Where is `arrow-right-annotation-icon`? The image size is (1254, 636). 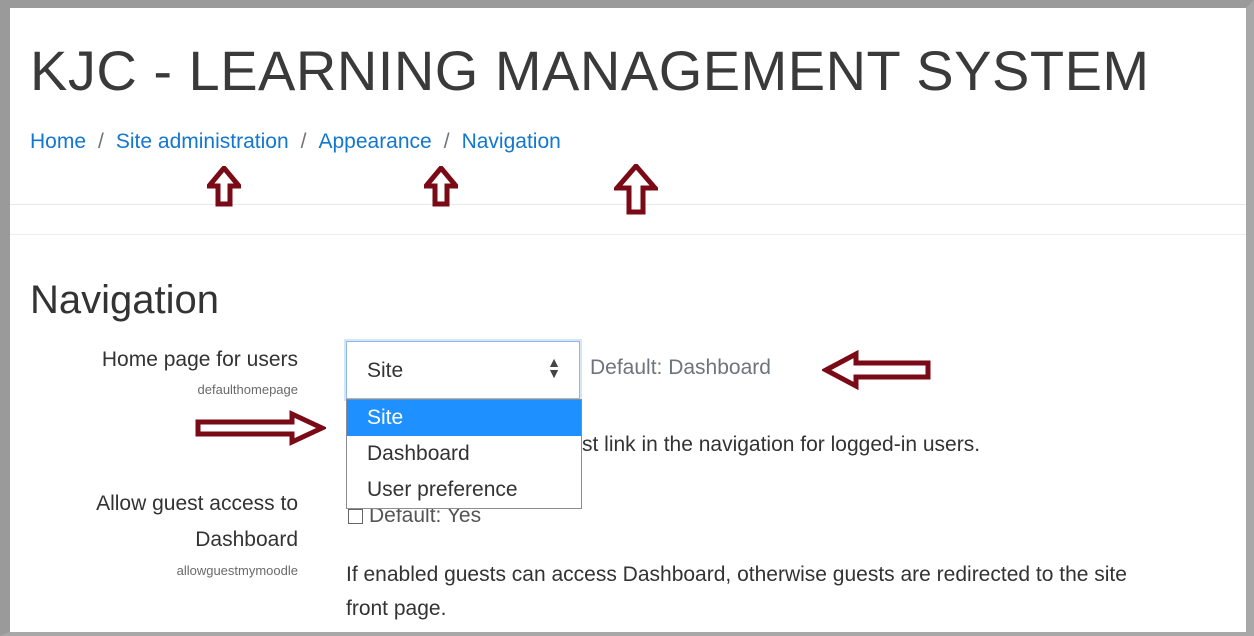
arrow-right-annotation-icon is located at coordinates (260, 428).